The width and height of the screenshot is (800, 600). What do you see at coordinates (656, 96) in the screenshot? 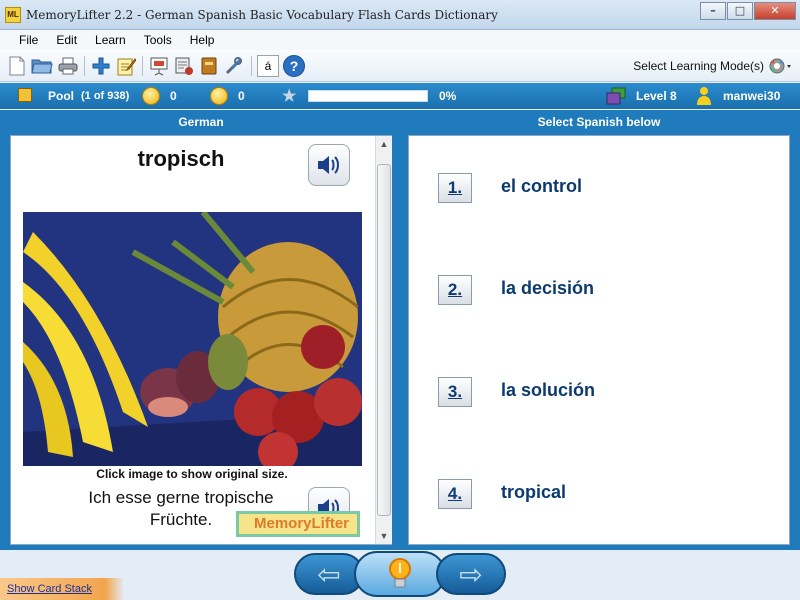
I see `level-text: Level 8` at bounding box center [656, 96].